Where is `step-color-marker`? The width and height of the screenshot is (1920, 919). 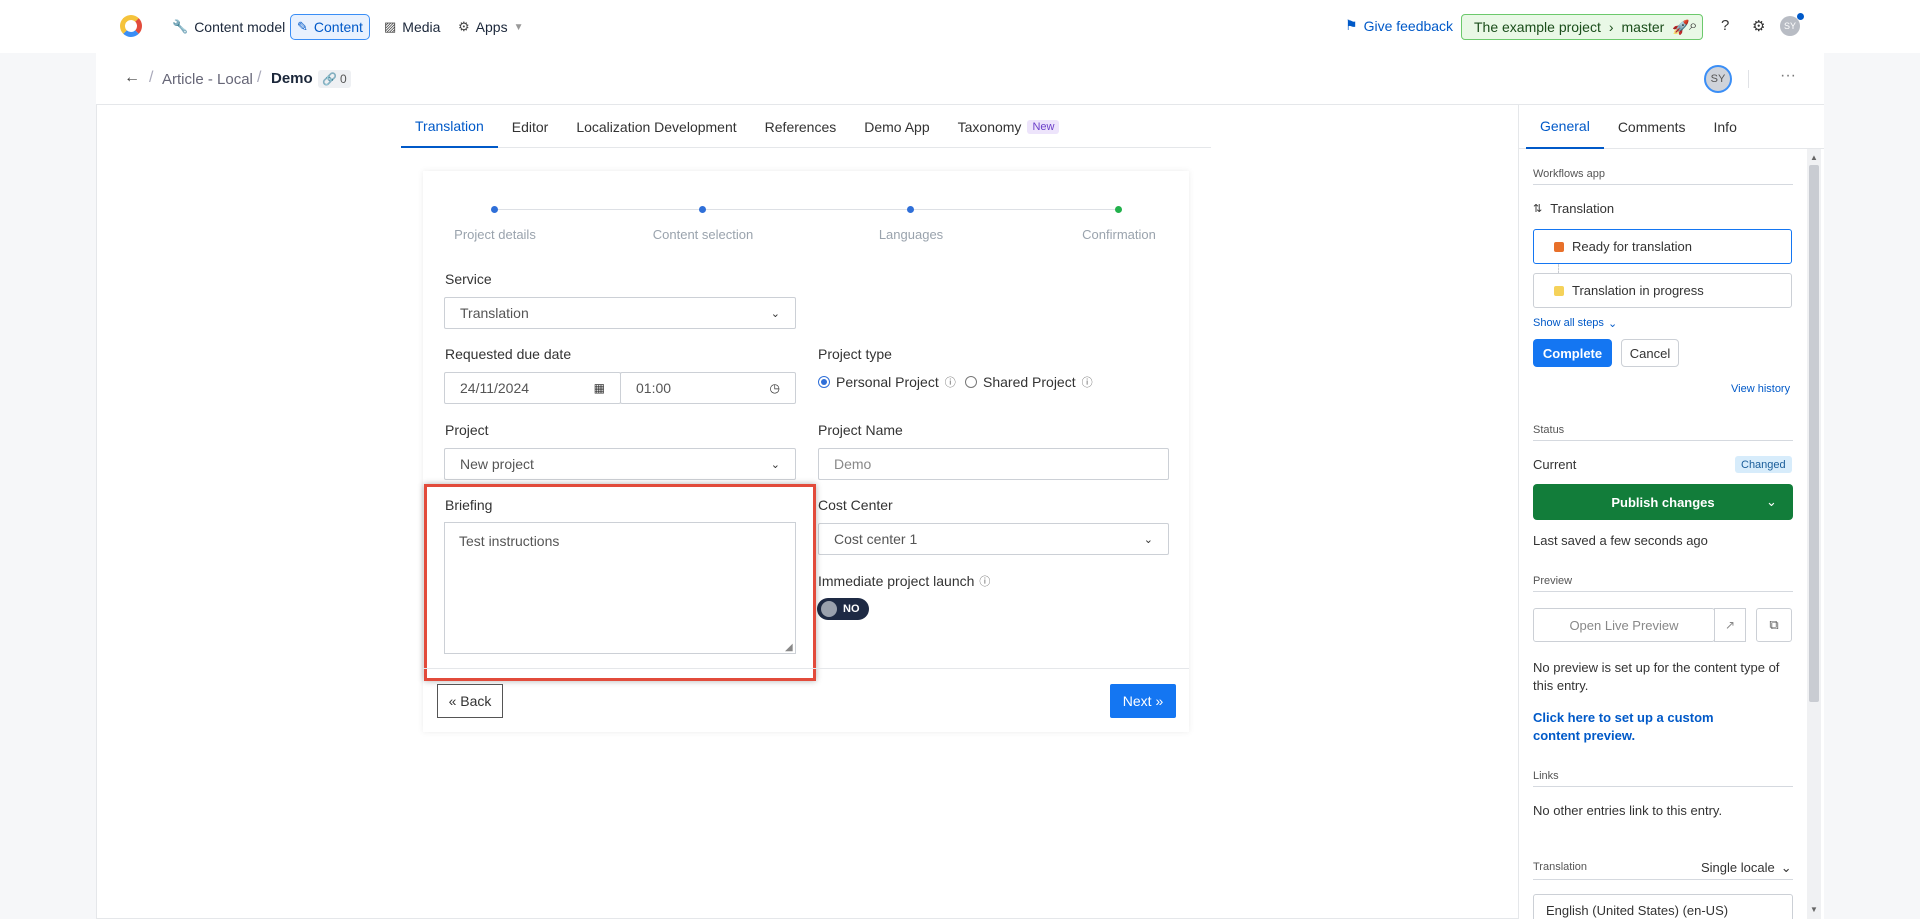 step-color-marker is located at coordinates (1559, 246).